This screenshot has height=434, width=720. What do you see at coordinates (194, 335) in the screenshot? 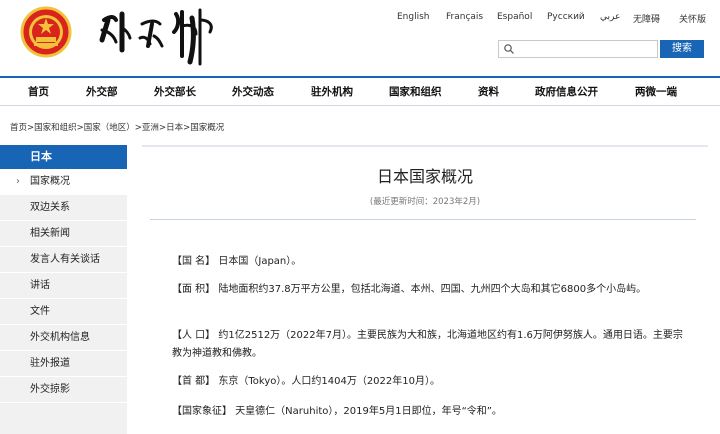
I see `paragraph-label: 【人 口】` at bounding box center [194, 335].